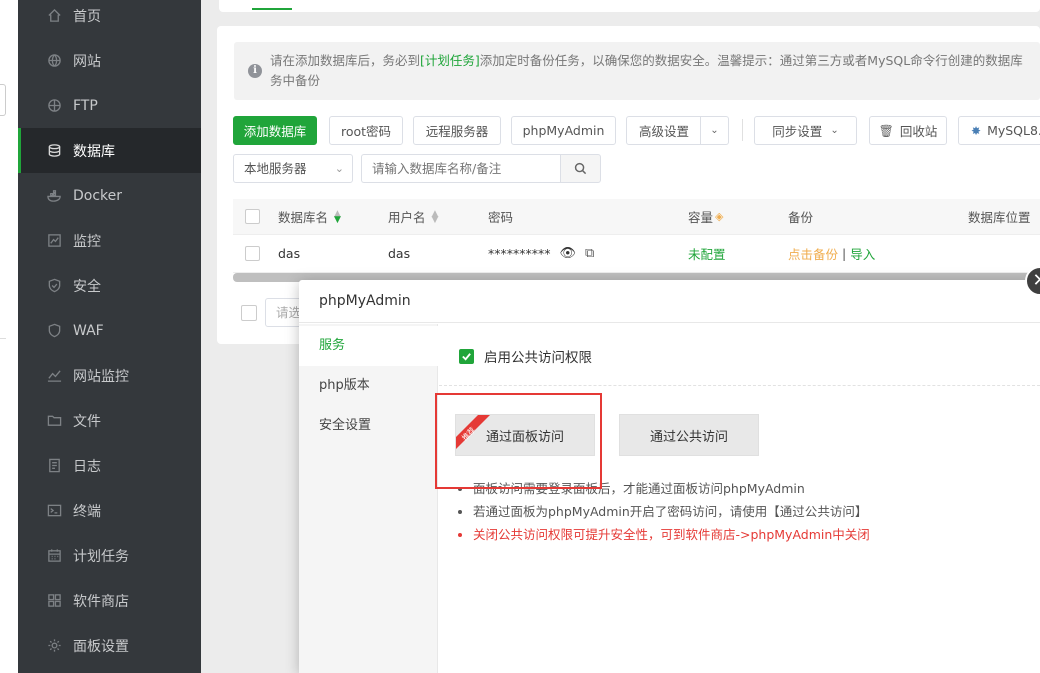 This screenshot has width=1040, height=673. I want to click on col-username: 用户名 ▲ ▼, so click(413, 216).